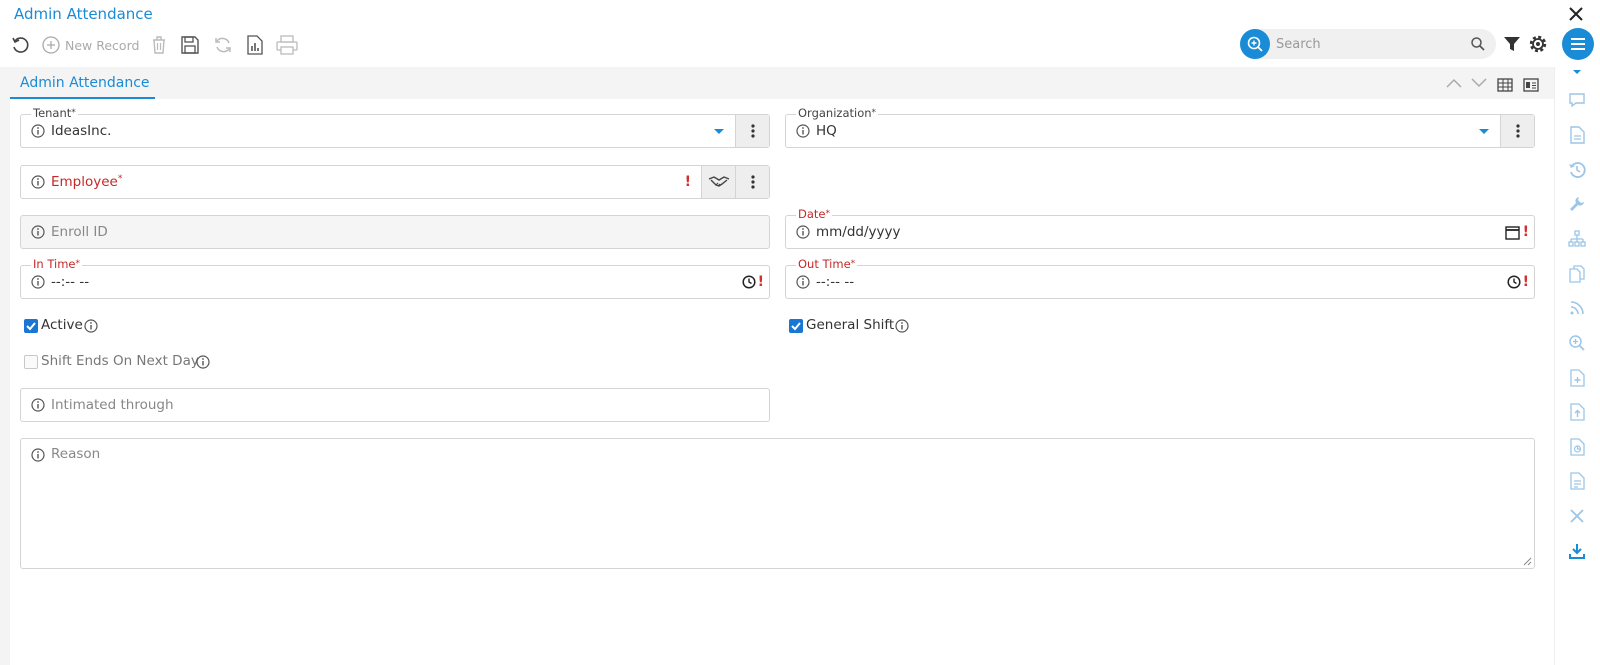  I want to click on zoom-search-icon, so click(1255, 44).